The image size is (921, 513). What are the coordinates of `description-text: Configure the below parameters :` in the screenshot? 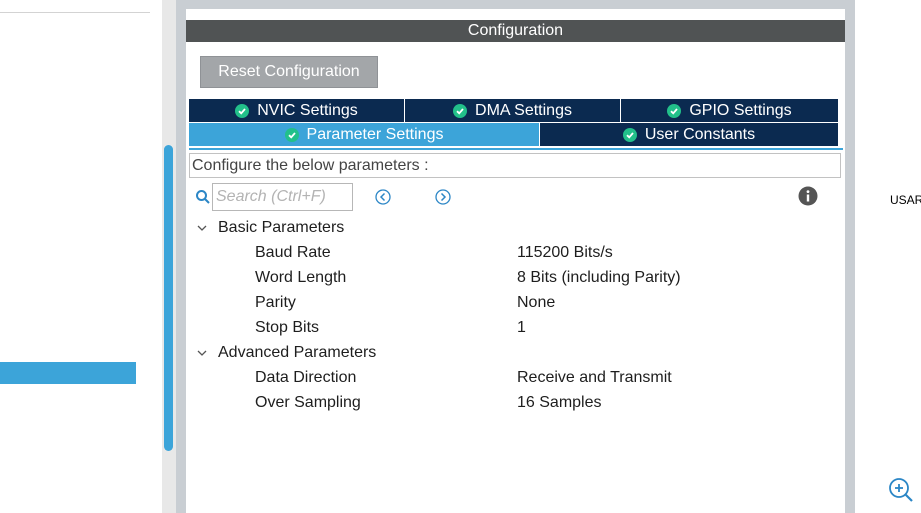 It's located at (310, 165).